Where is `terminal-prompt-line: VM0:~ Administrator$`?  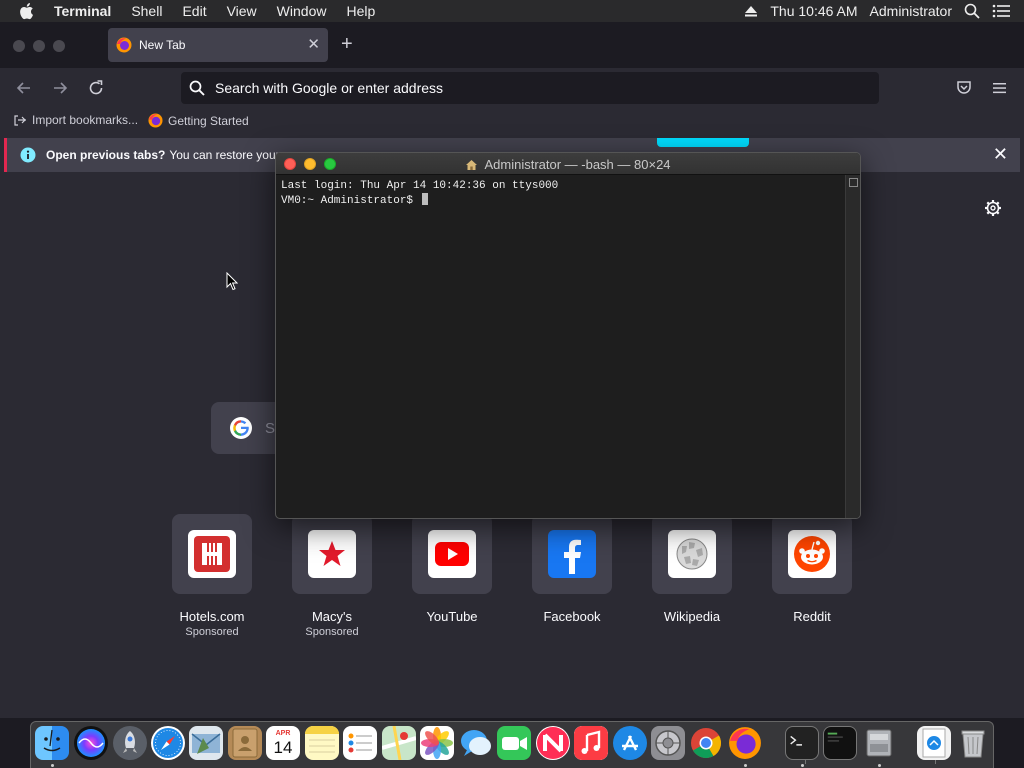
terminal-prompt-line: VM0:~ Administrator$ is located at coordinates (561, 200).